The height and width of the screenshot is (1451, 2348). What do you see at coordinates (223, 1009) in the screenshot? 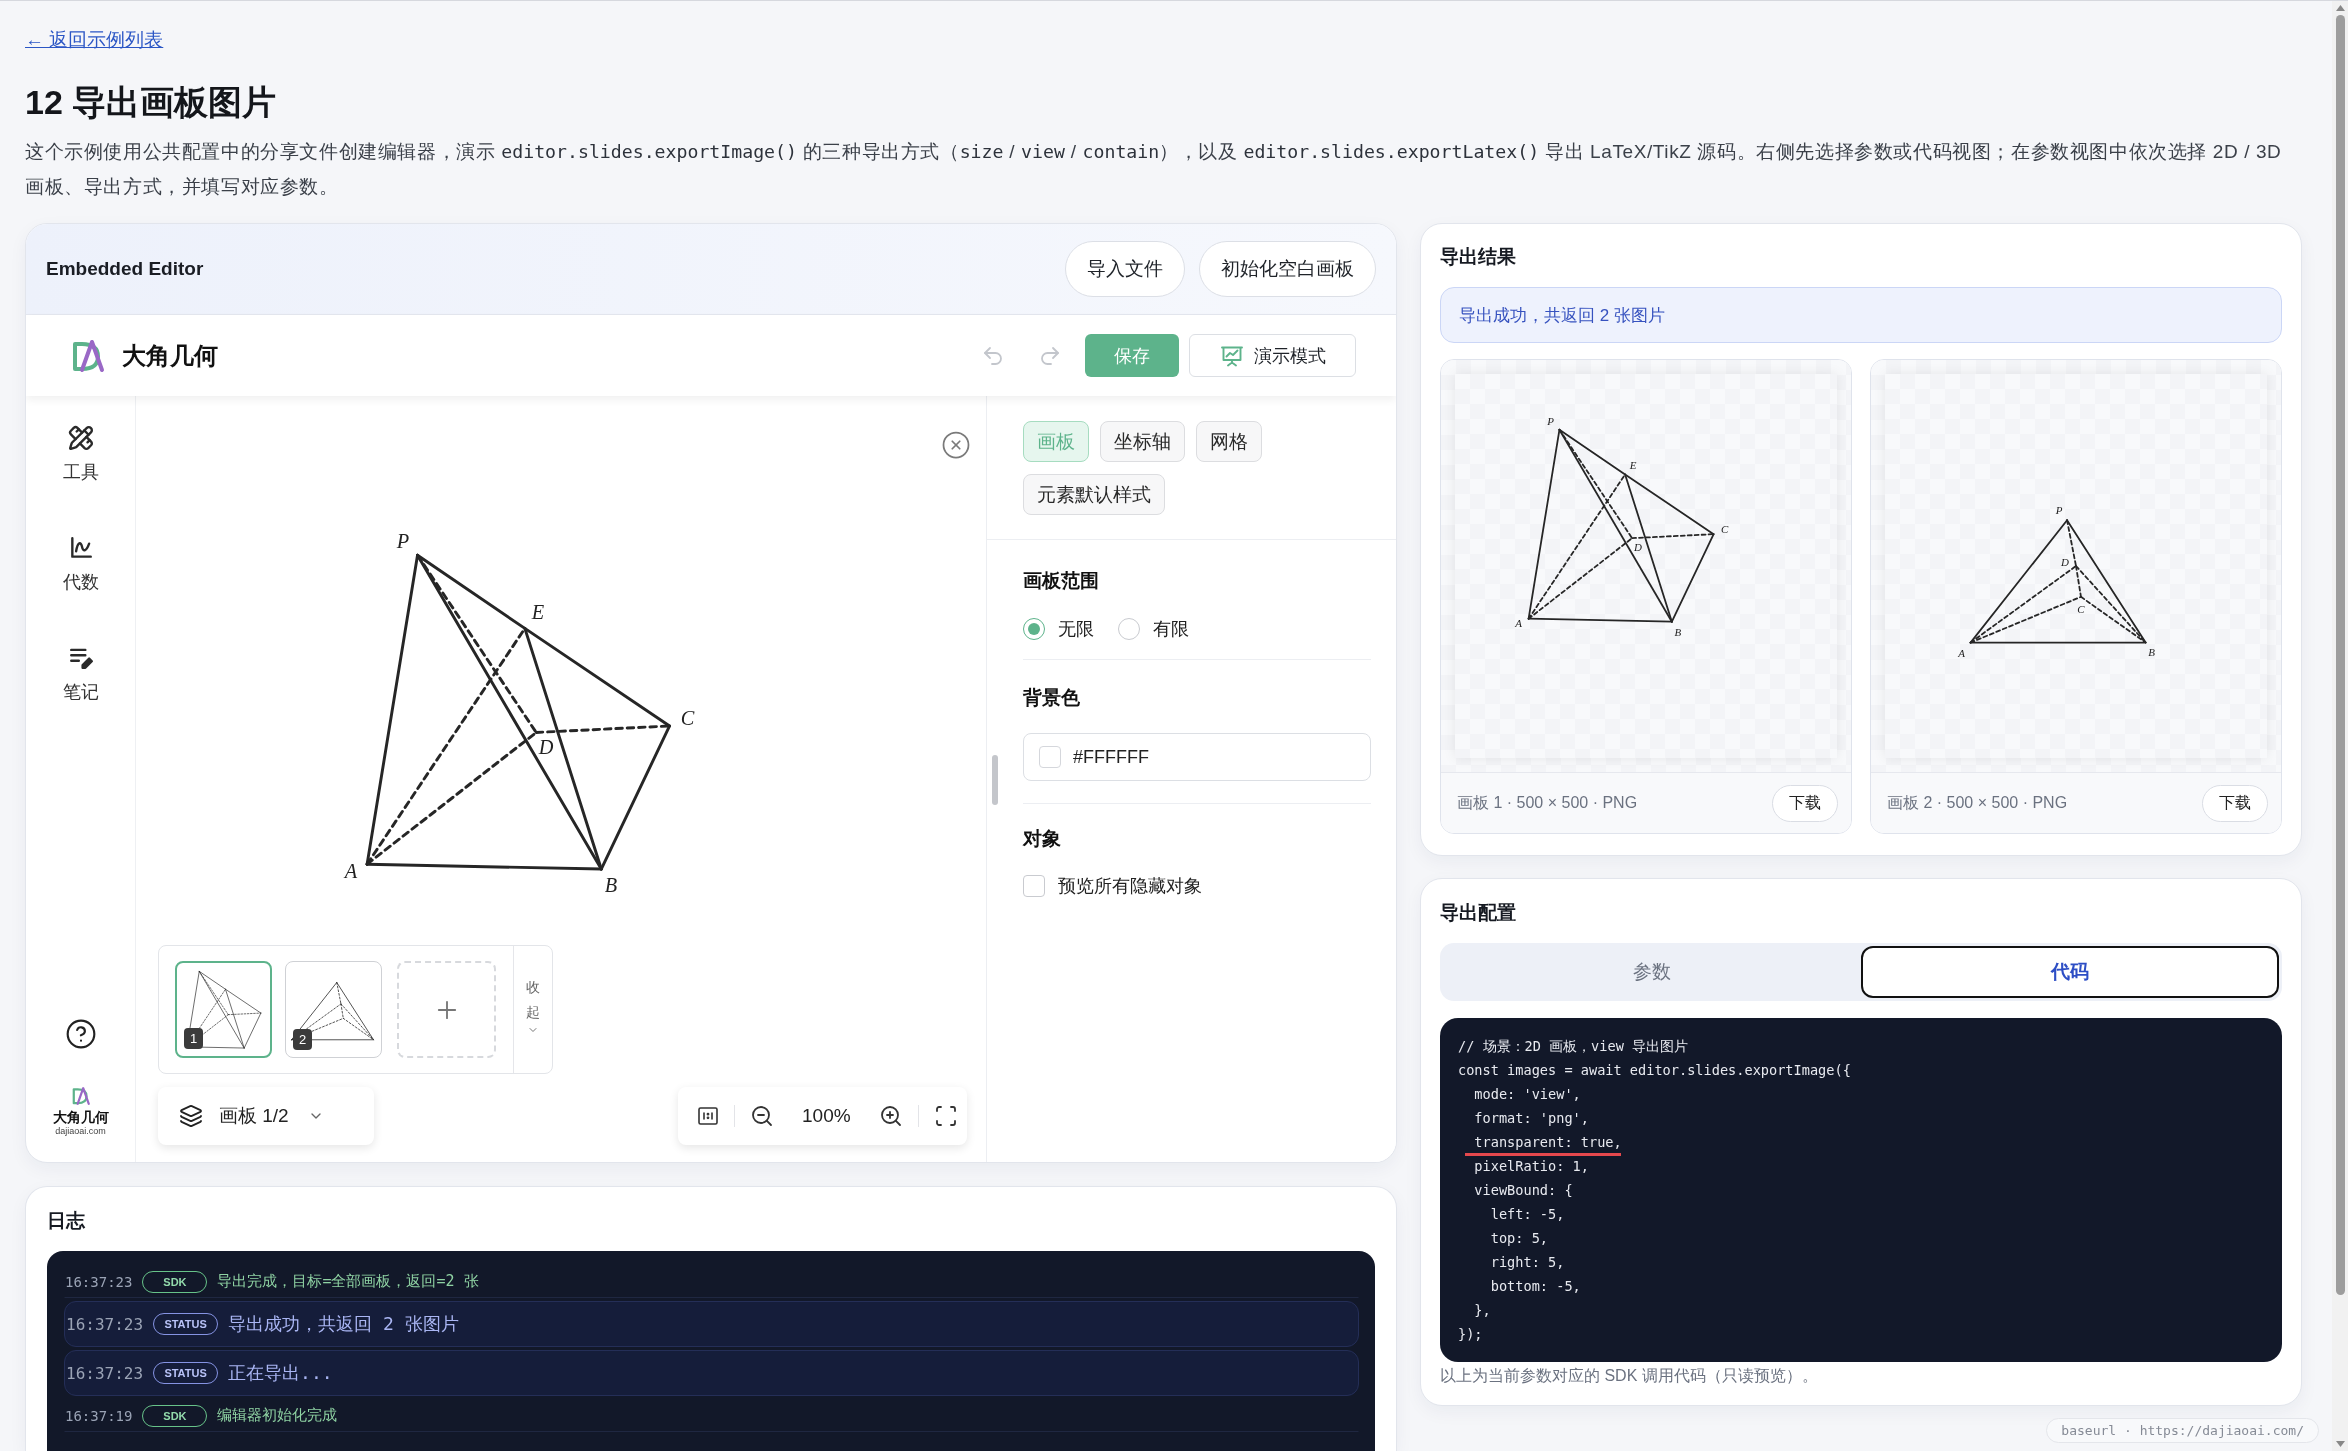
I see `slide-thumbnail: 1` at bounding box center [223, 1009].